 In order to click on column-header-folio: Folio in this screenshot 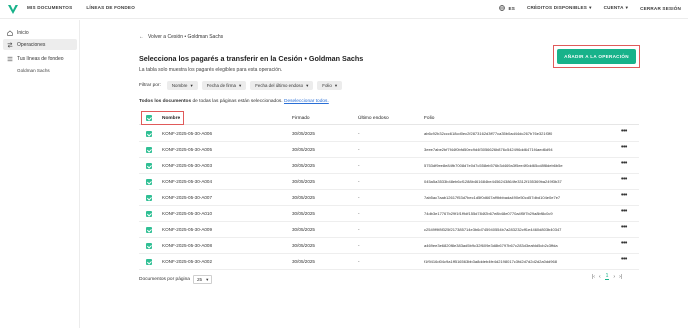, I will do `click(429, 118)`.